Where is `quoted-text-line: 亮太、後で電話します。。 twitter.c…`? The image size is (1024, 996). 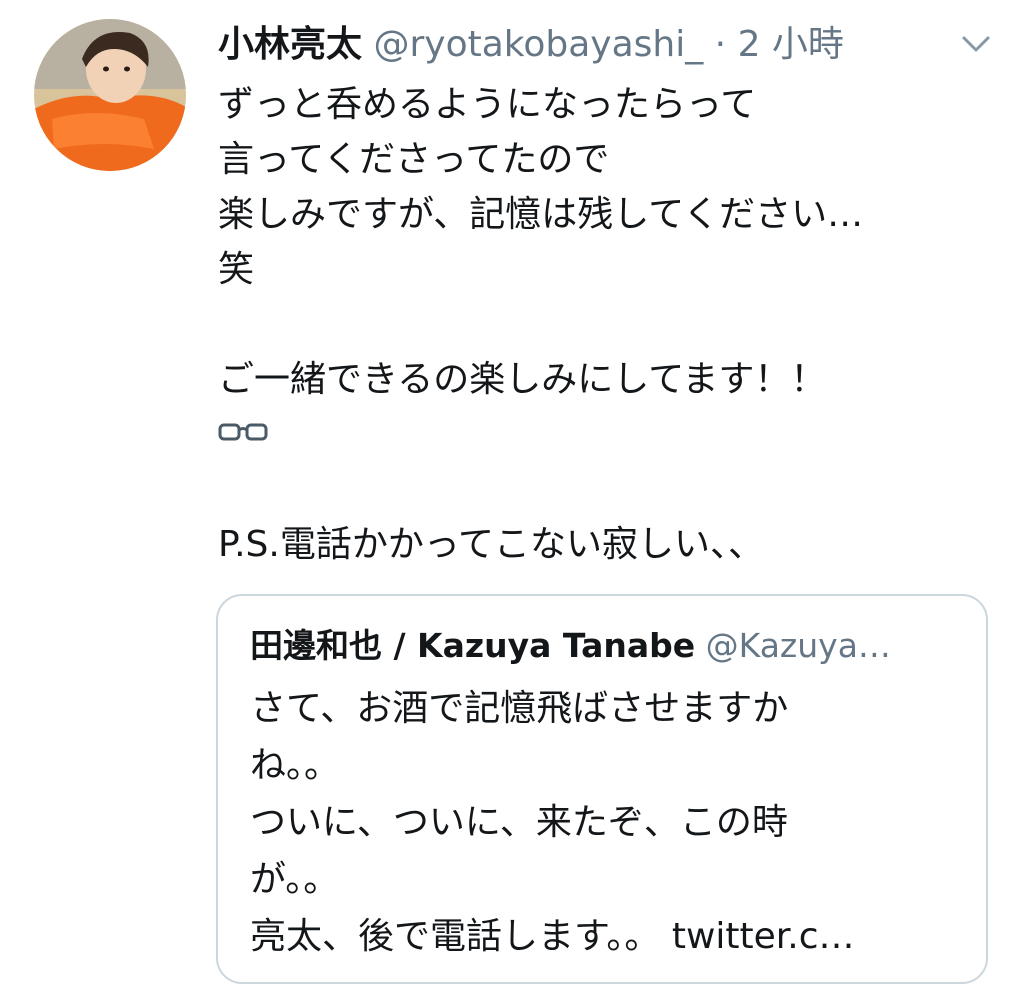
quoted-text-line: 亮太、後で電話します。。 twitter.c… is located at coordinates (552, 936).